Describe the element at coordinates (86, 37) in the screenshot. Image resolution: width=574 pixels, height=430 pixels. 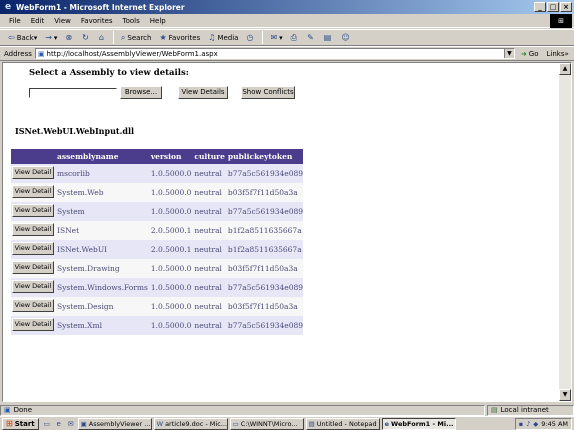
I see `refresh-button: ↻` at that location.